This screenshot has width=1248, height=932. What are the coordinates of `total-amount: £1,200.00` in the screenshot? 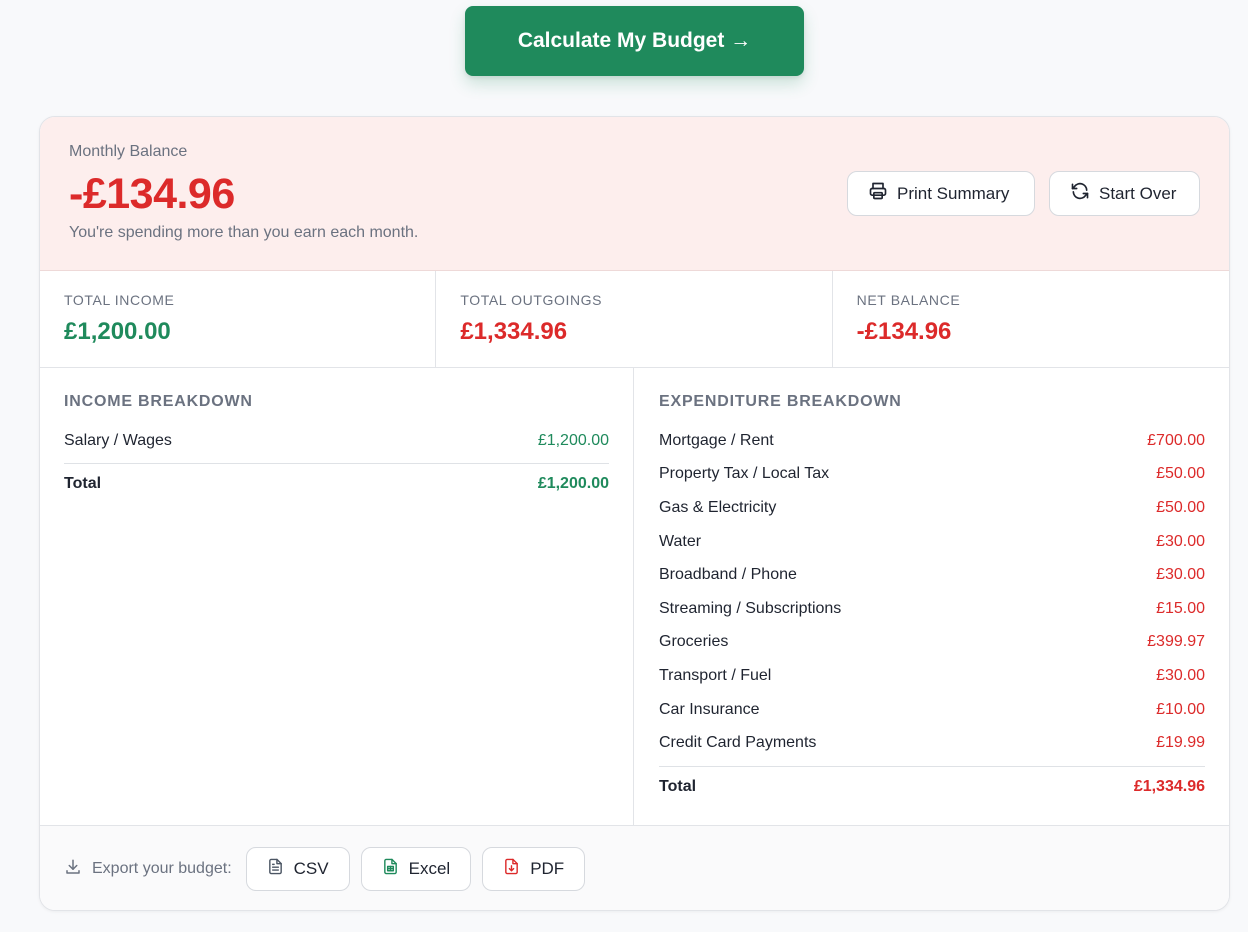 It's located at (573, 484).